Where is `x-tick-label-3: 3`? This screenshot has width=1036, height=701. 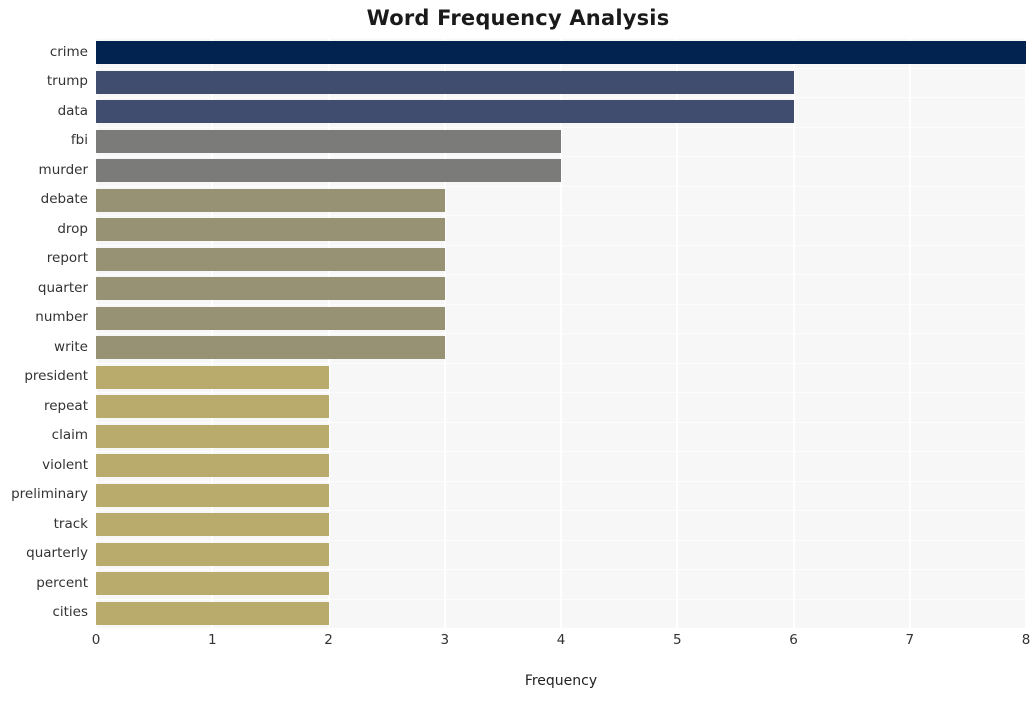
x-tick-label-3: 3 is located at coordinates (445, 640).